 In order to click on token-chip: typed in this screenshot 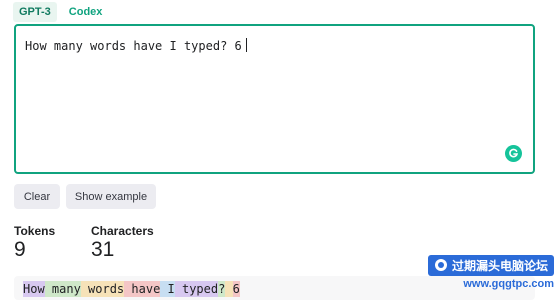, I will do `click(196, 289)`.